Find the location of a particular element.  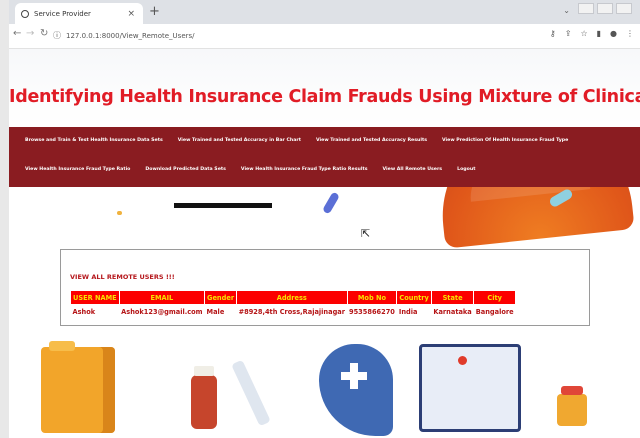

tab-title: Service Provider is located at coordinates (62, 13).